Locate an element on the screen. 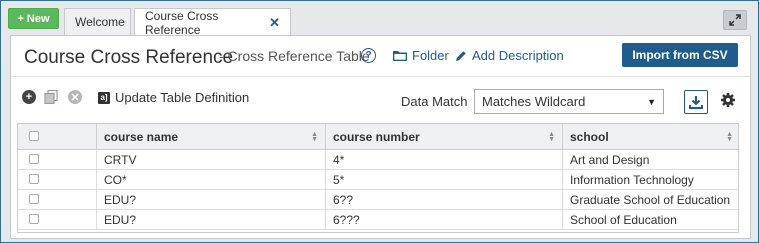 The width and height of the screenshot is (759, 243). course-number-cell: 6?? is located at coordinates (444, 200).